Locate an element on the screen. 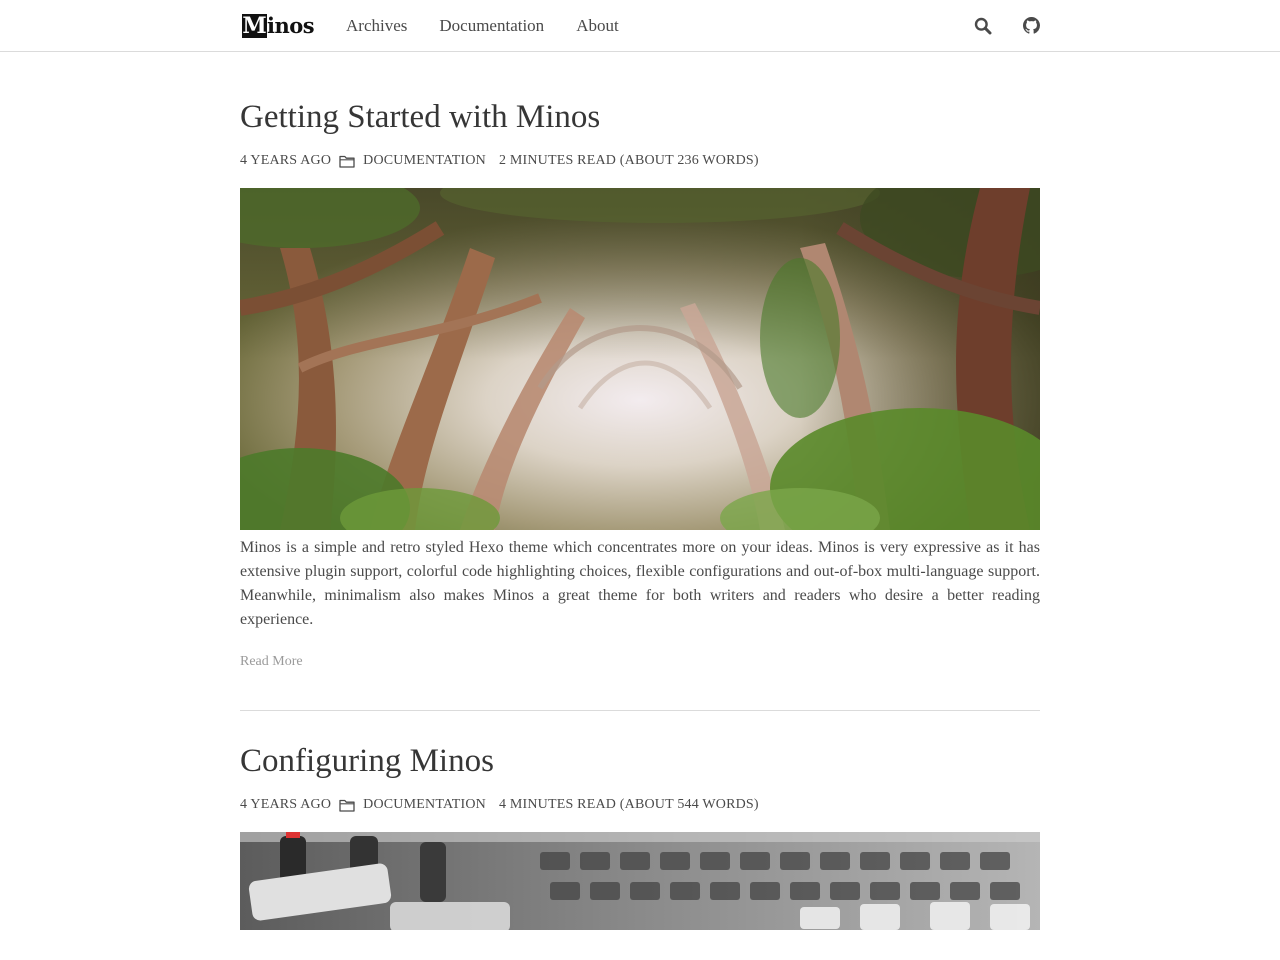 This screenshot has height=960, width=1280. article-title: Getting Started with Minos is located at coordinates (640, 117).